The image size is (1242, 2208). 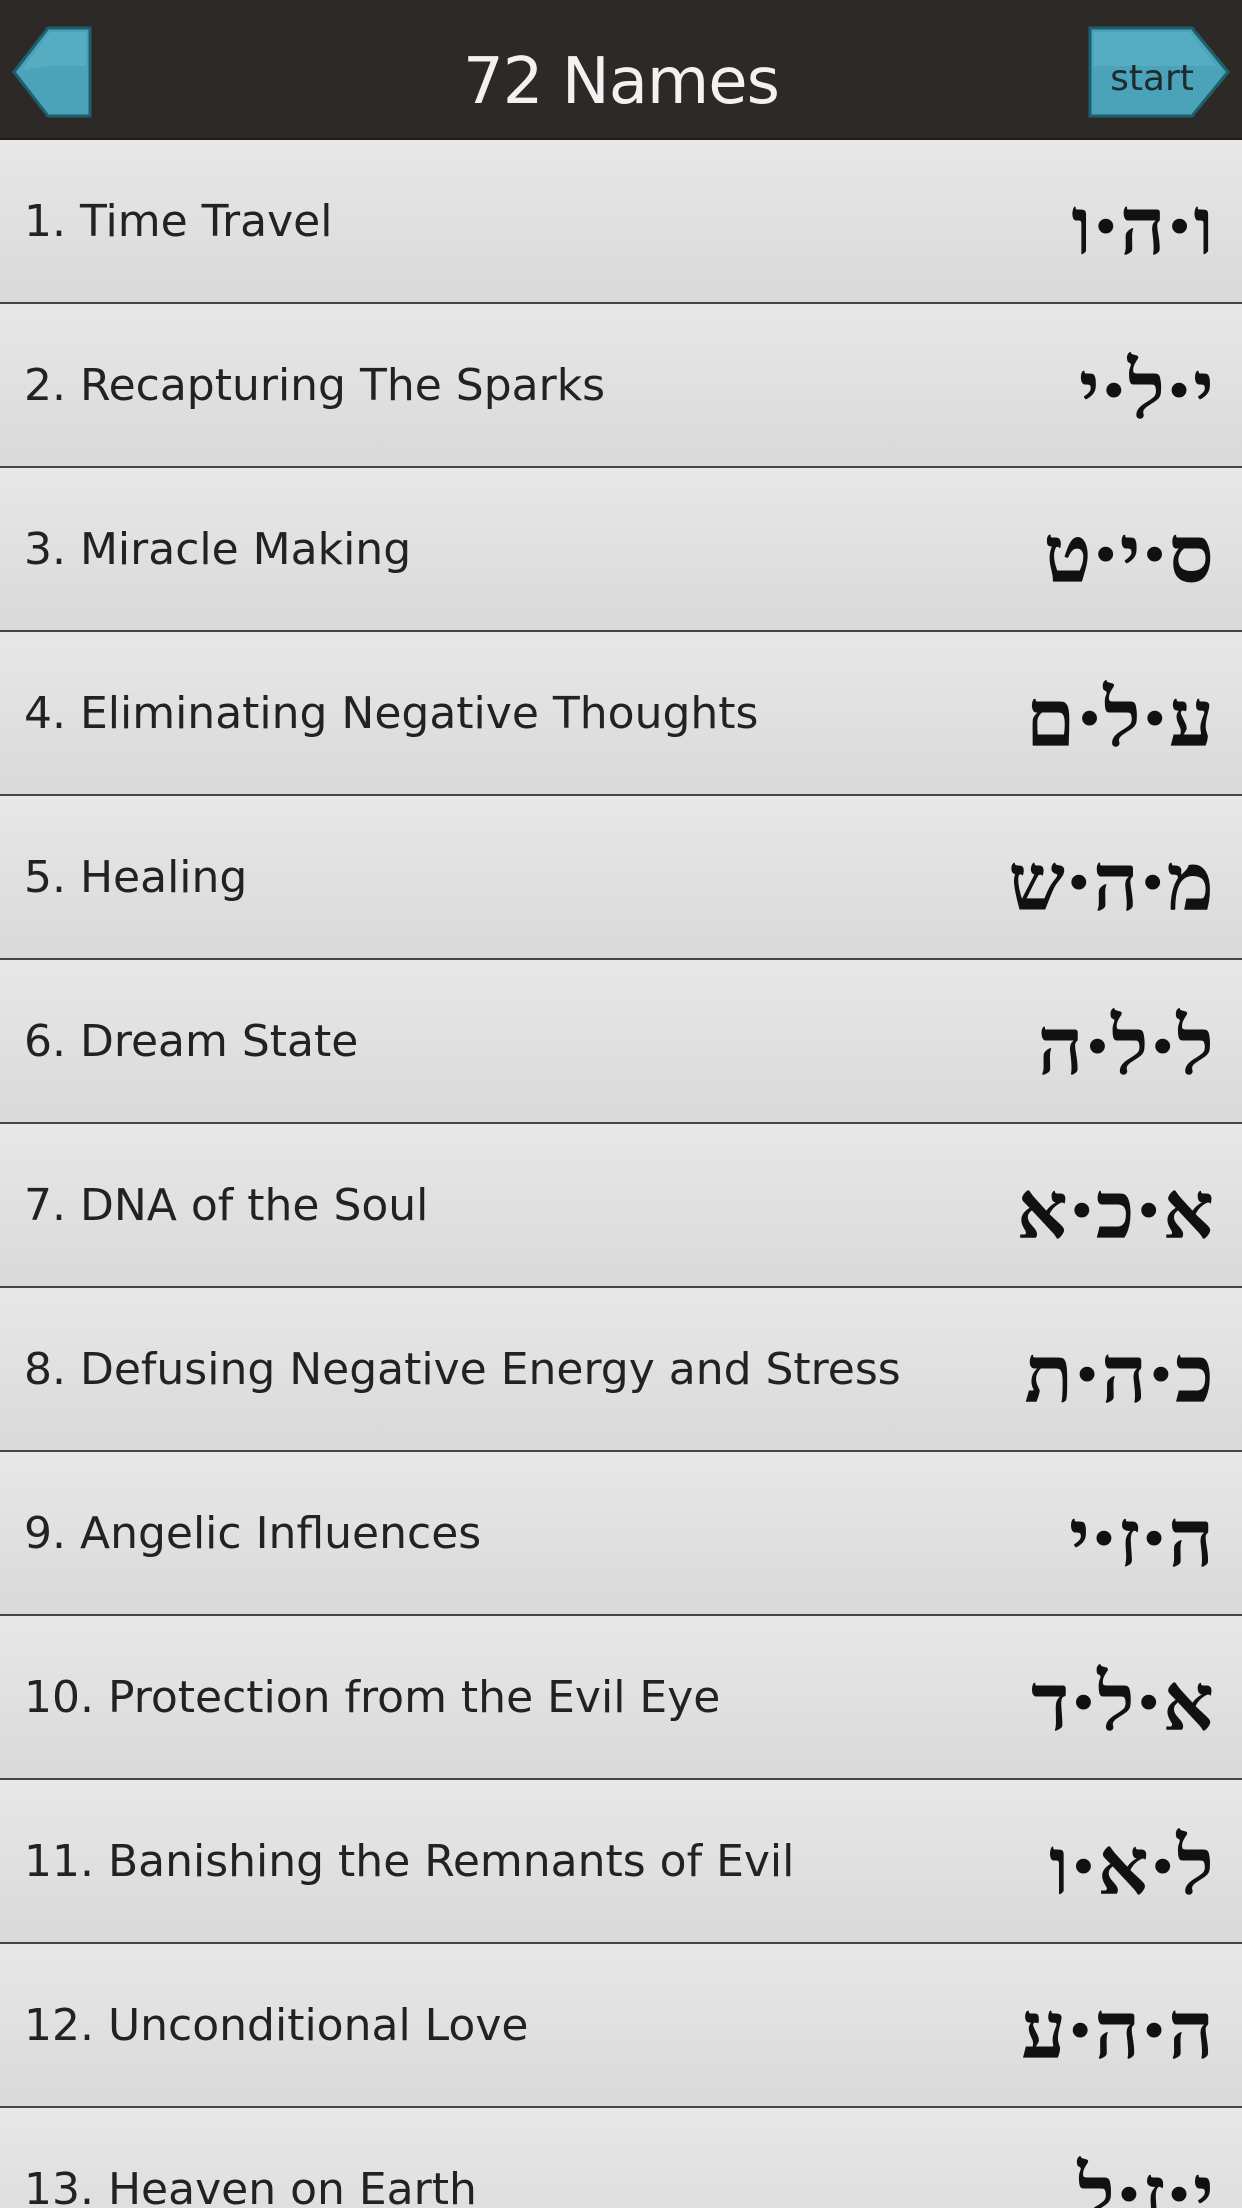 I want to click on hebrew-letters: א·כ·א, so click(x=1115, y=1210).